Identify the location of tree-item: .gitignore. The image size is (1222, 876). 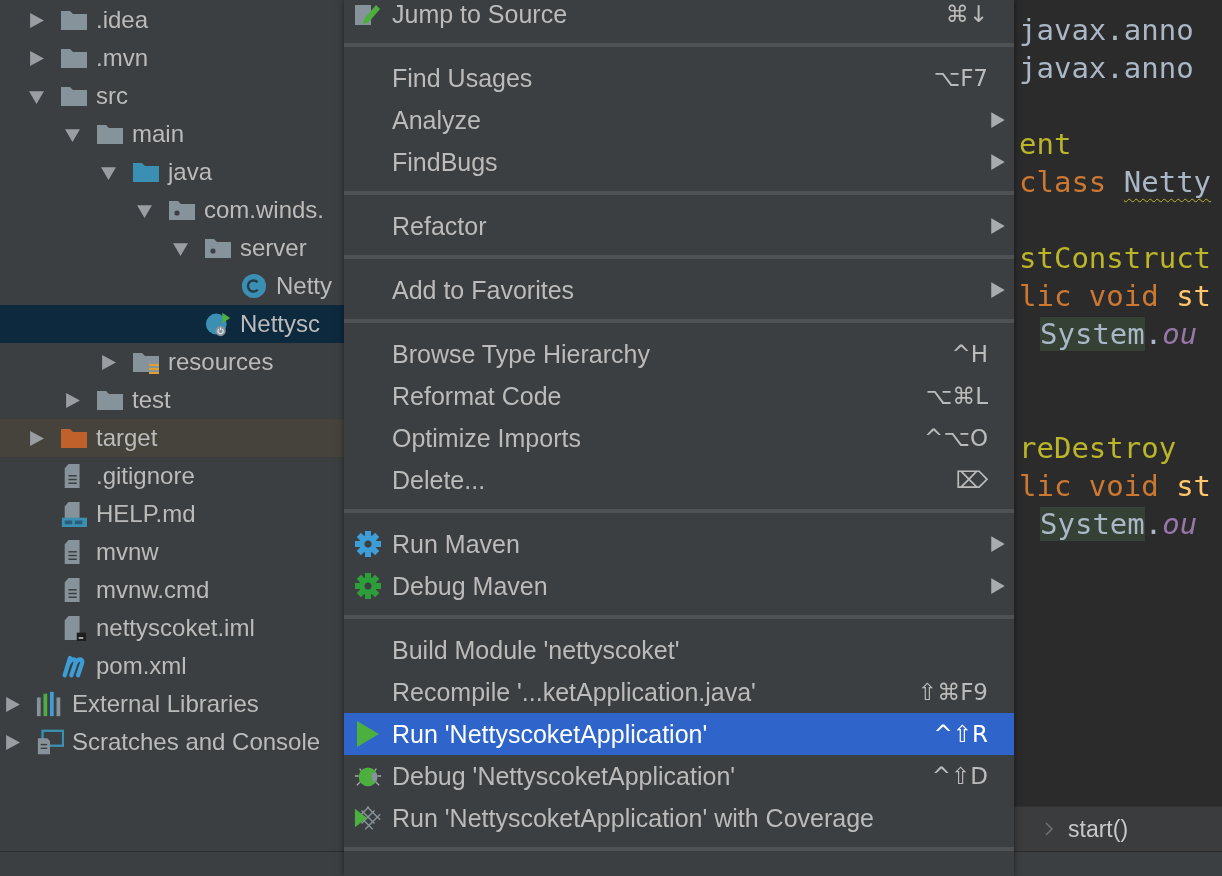
(172, 476).